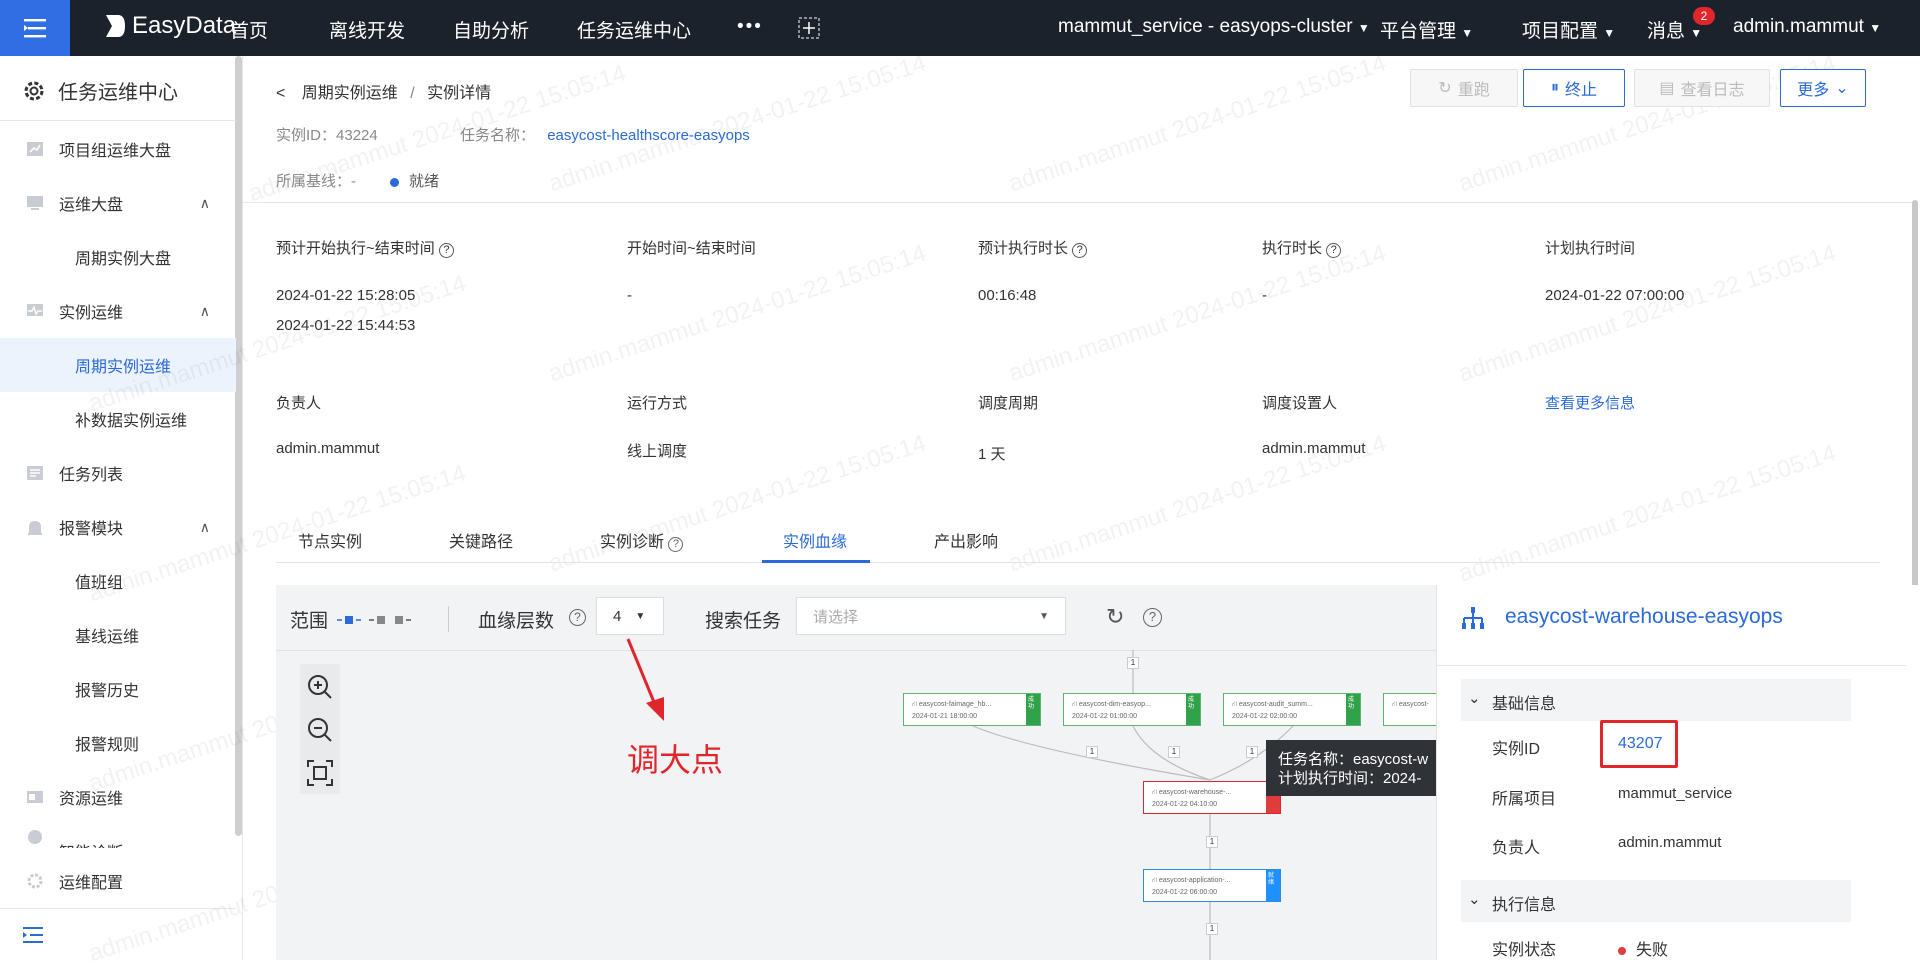  What do you see at coordinates (118, 93) in the screenshot?
I see `sidebar-title-text: 任务运维中心` at bounding box center [118, 93].